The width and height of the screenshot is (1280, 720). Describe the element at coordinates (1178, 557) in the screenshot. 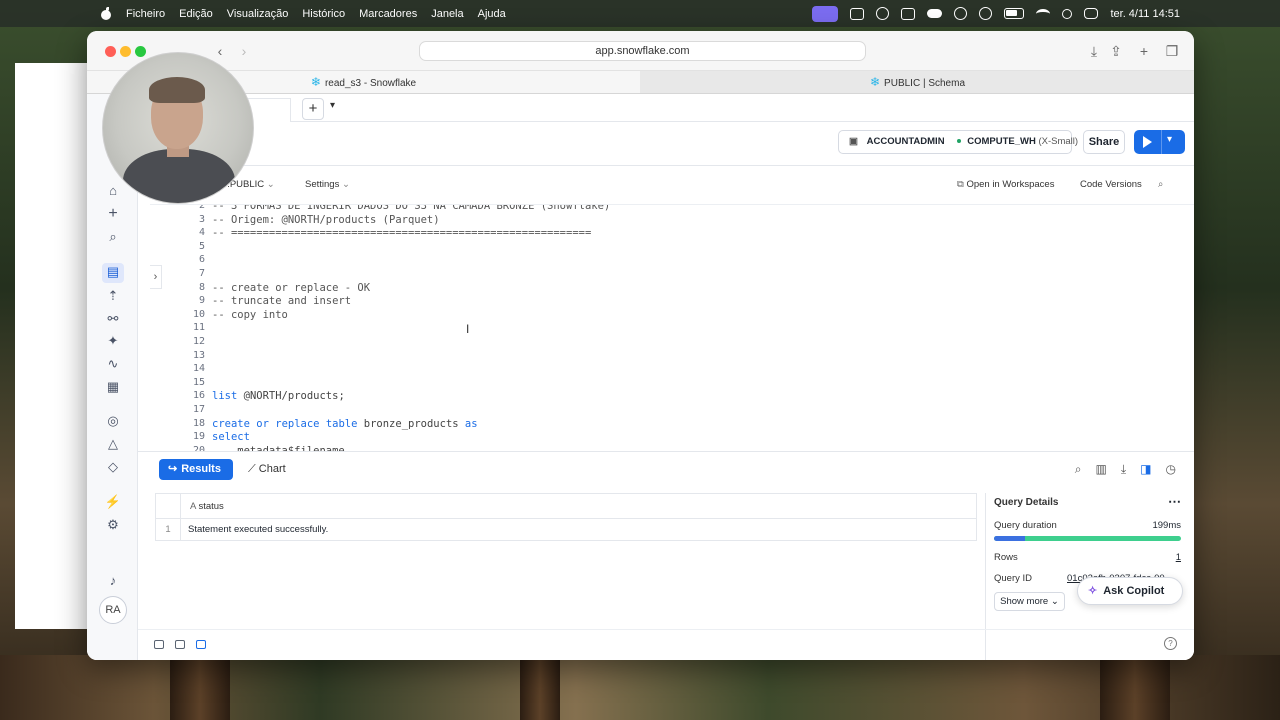

I see `rows-value: 1` at that location.